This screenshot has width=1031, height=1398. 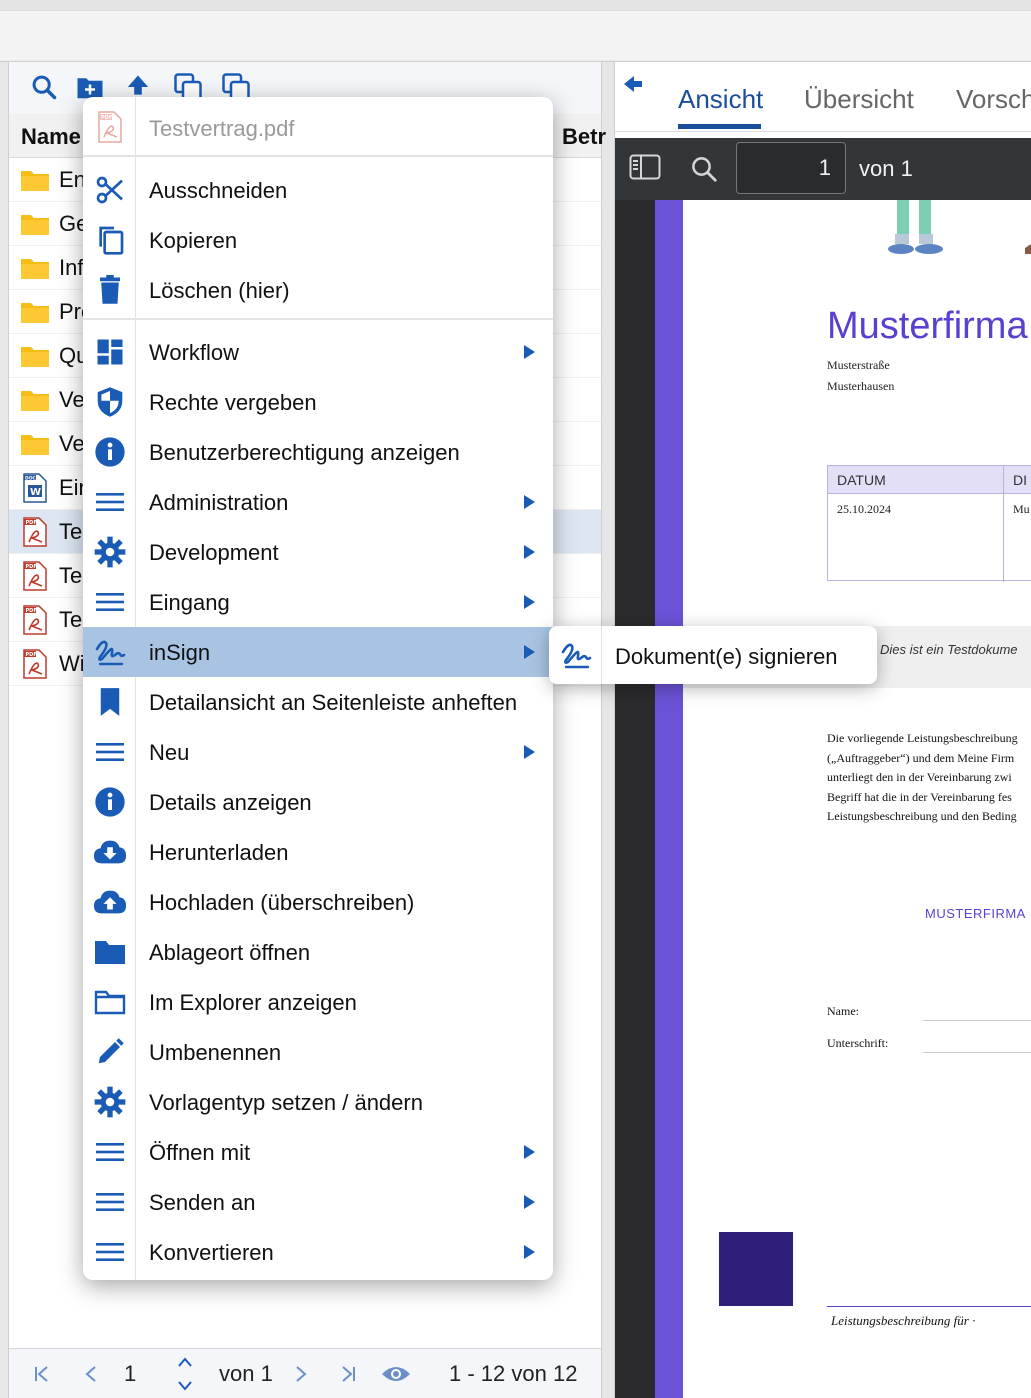 What do you see at coordinates (193, 240) in the screenshot?
I see `menu-item-label: Kopieren` at bounding box center [193, 240].